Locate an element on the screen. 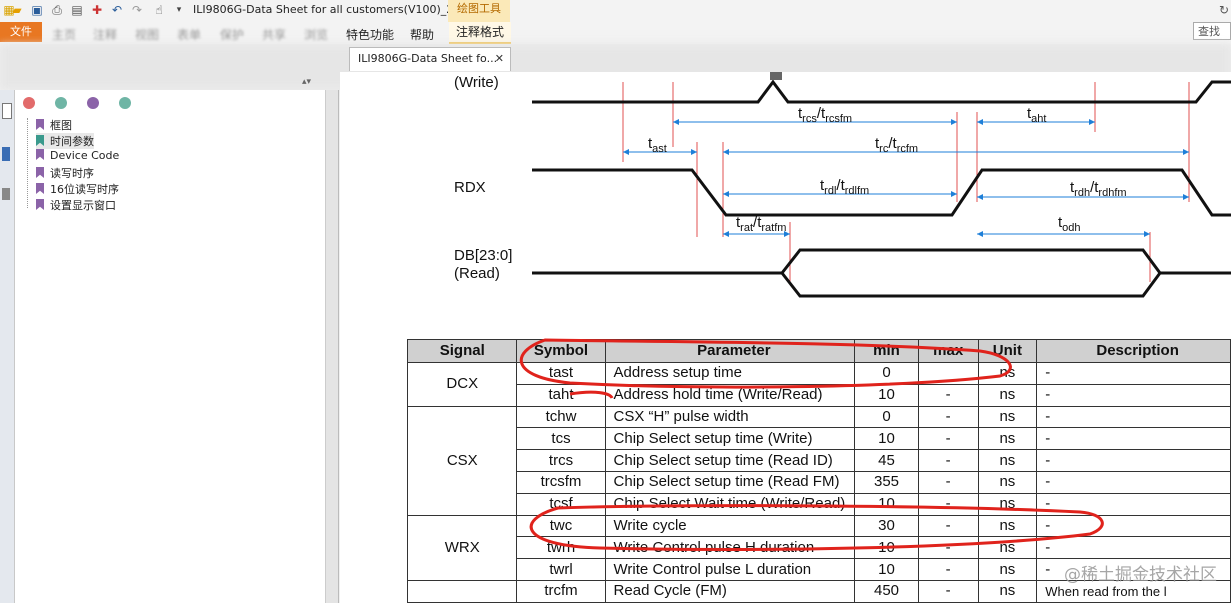 This screenshot has width=1231, height=603. tab-protect: 保护 is located at coordinates (232, 34).